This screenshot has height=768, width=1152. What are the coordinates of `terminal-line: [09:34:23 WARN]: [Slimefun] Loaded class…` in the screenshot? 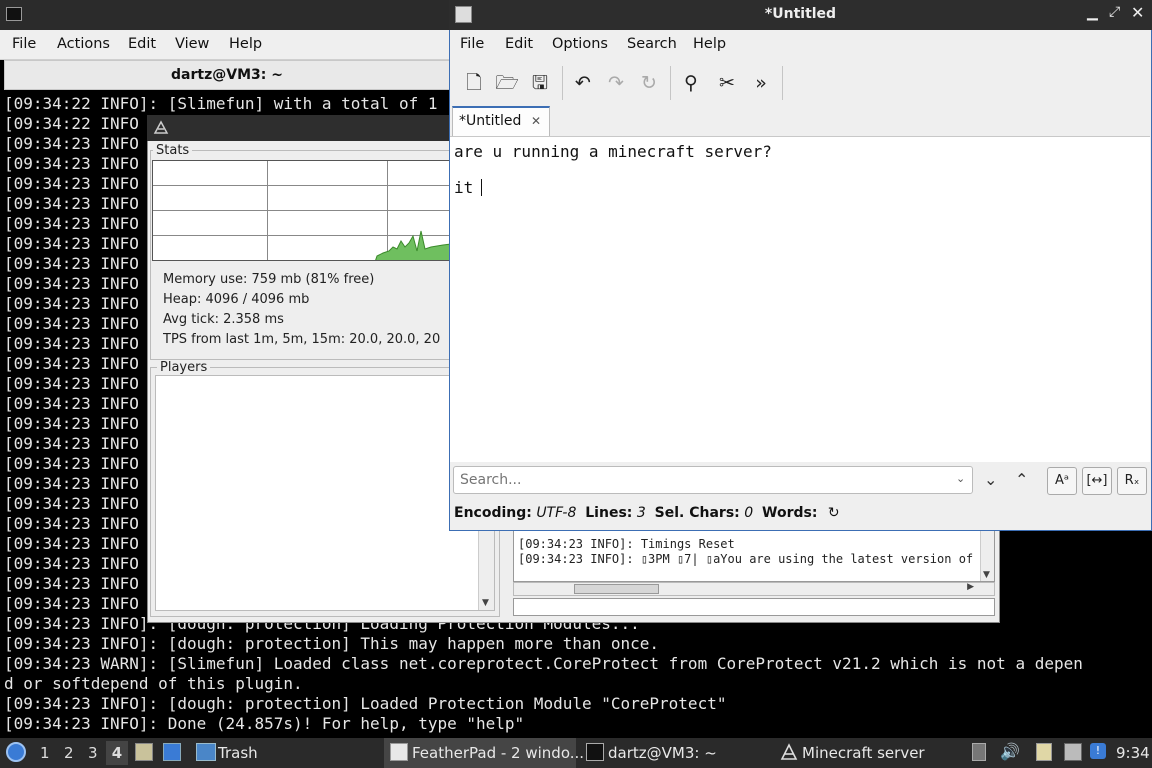 It's located at (543, 663).